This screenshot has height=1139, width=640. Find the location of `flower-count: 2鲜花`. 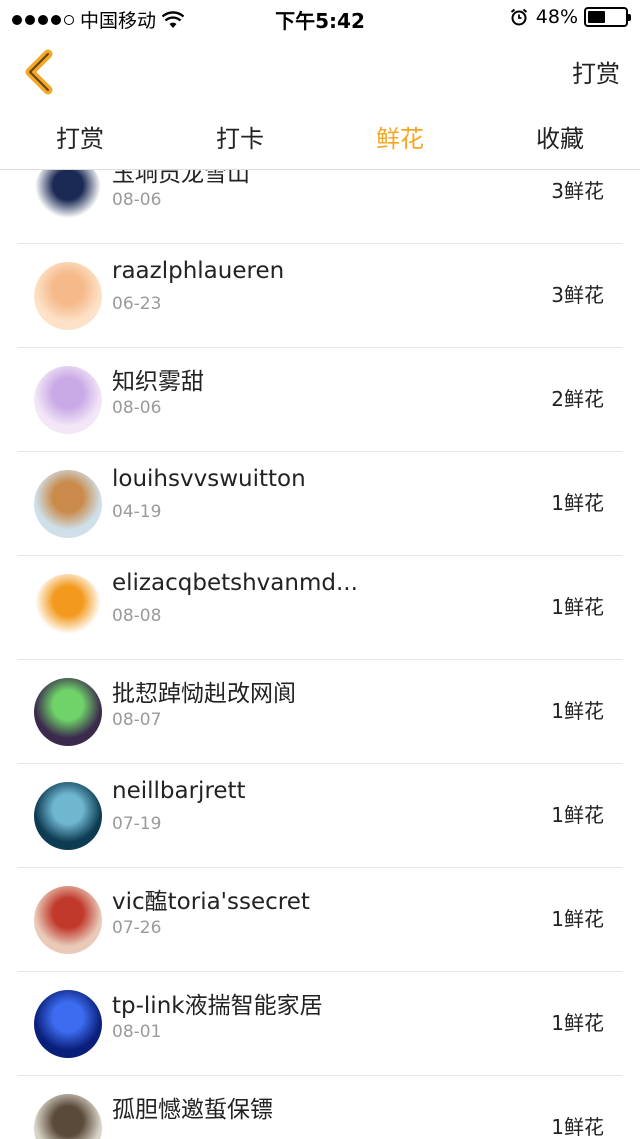

flower-count: 2鲜花 is located at coordinates (577, 399).